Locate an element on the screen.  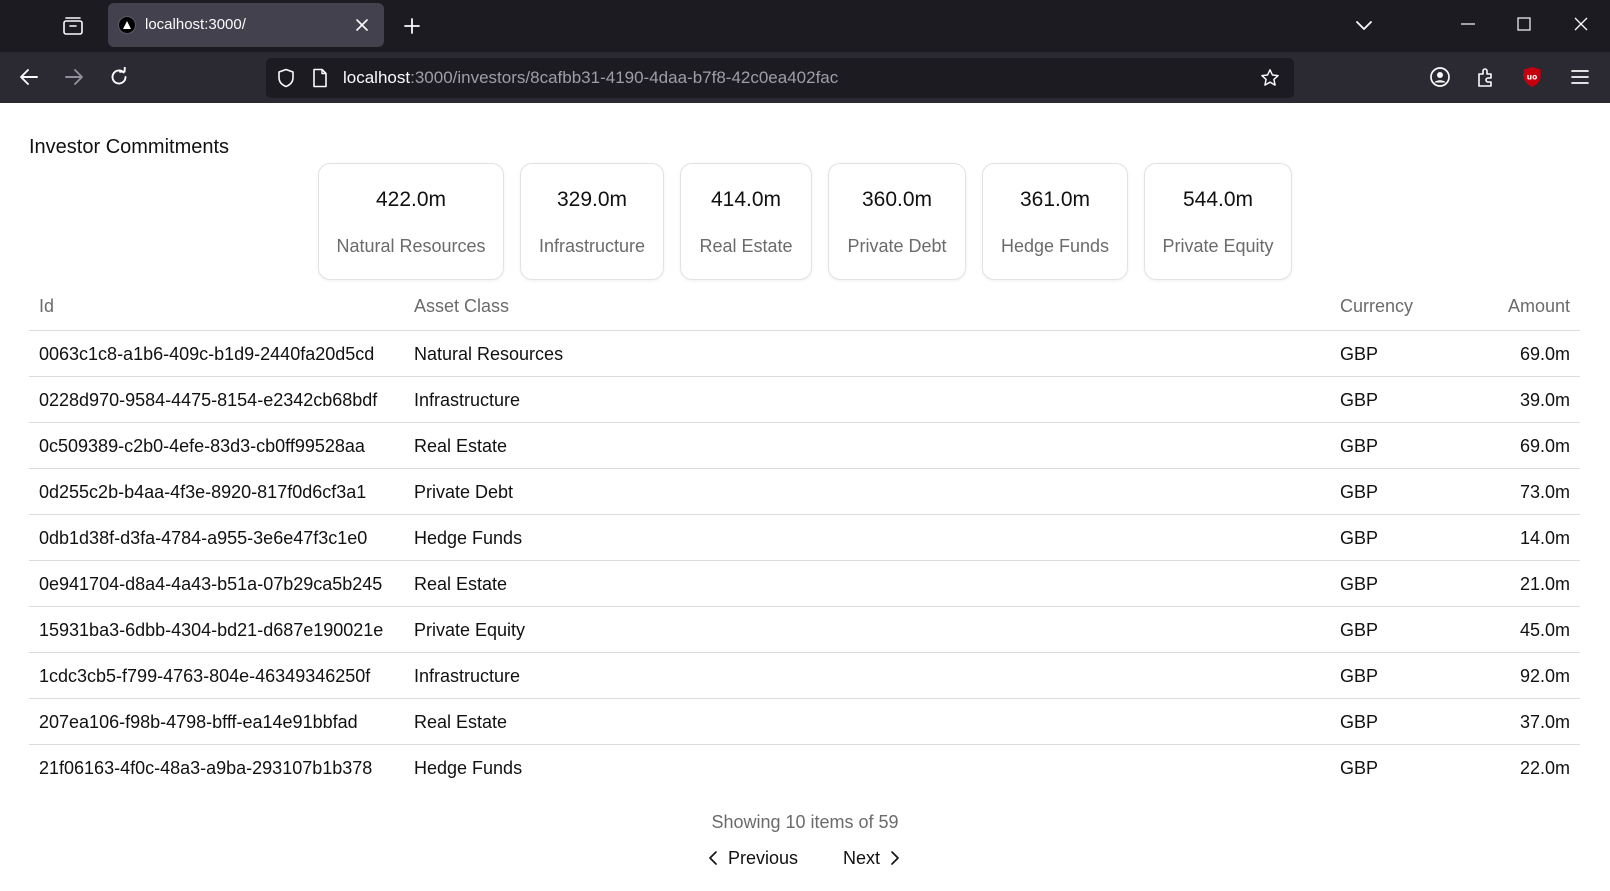
cell-id: 21f06163-4f0c-48a3-a9ba-293107b1b378 is located at coordinates (206, 768).